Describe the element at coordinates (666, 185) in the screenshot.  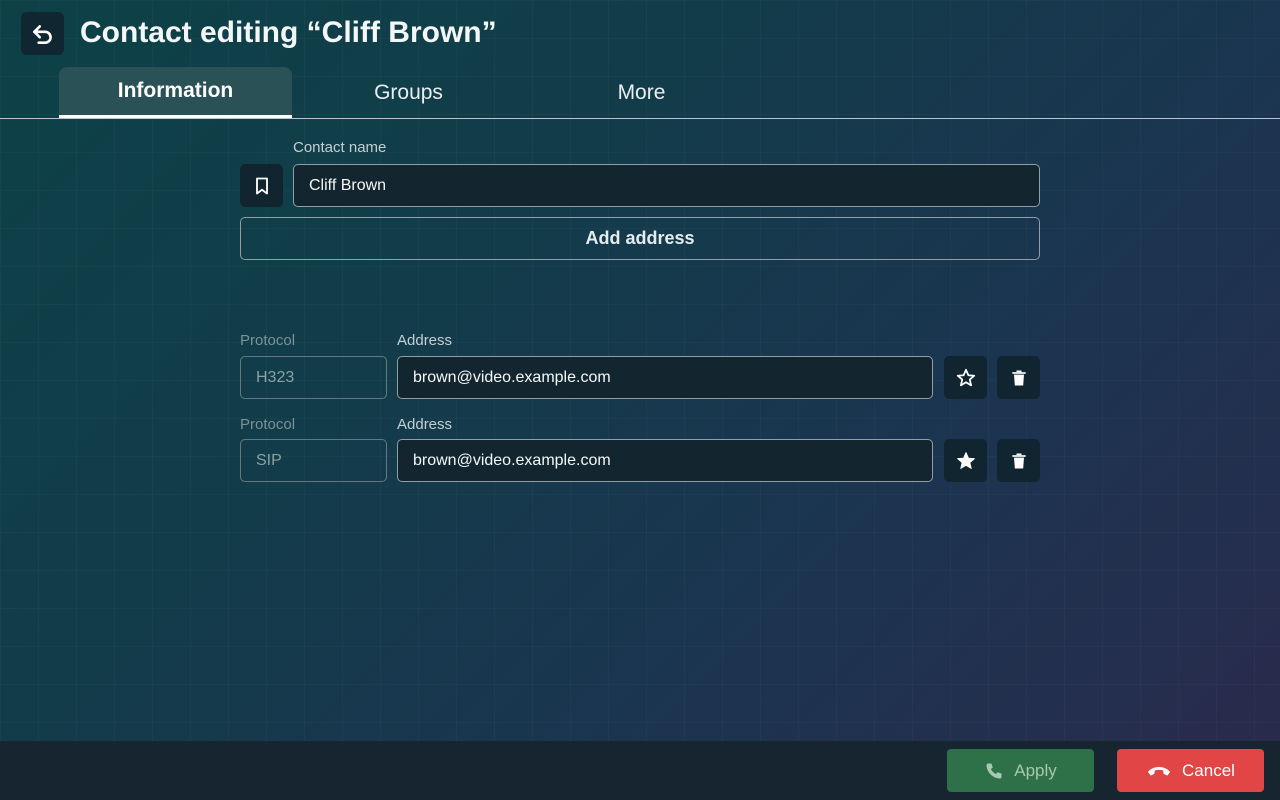
I see `contact-name-input: Cliff Brown` at that location.